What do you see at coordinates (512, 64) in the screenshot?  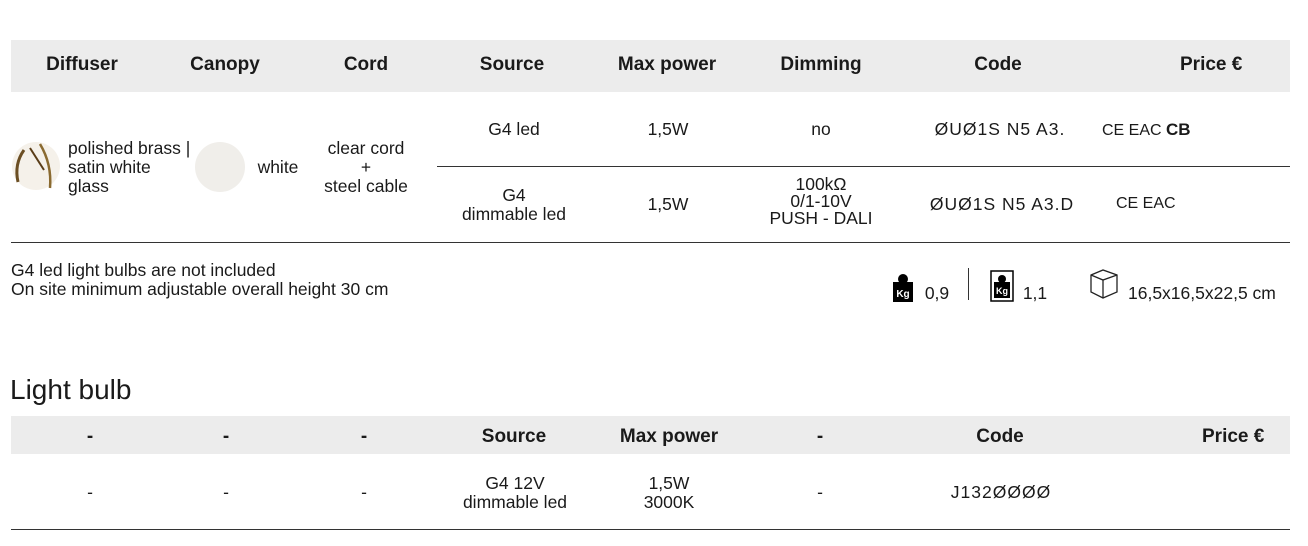 I see `header-source: Source` at bounding box center [512, 64].